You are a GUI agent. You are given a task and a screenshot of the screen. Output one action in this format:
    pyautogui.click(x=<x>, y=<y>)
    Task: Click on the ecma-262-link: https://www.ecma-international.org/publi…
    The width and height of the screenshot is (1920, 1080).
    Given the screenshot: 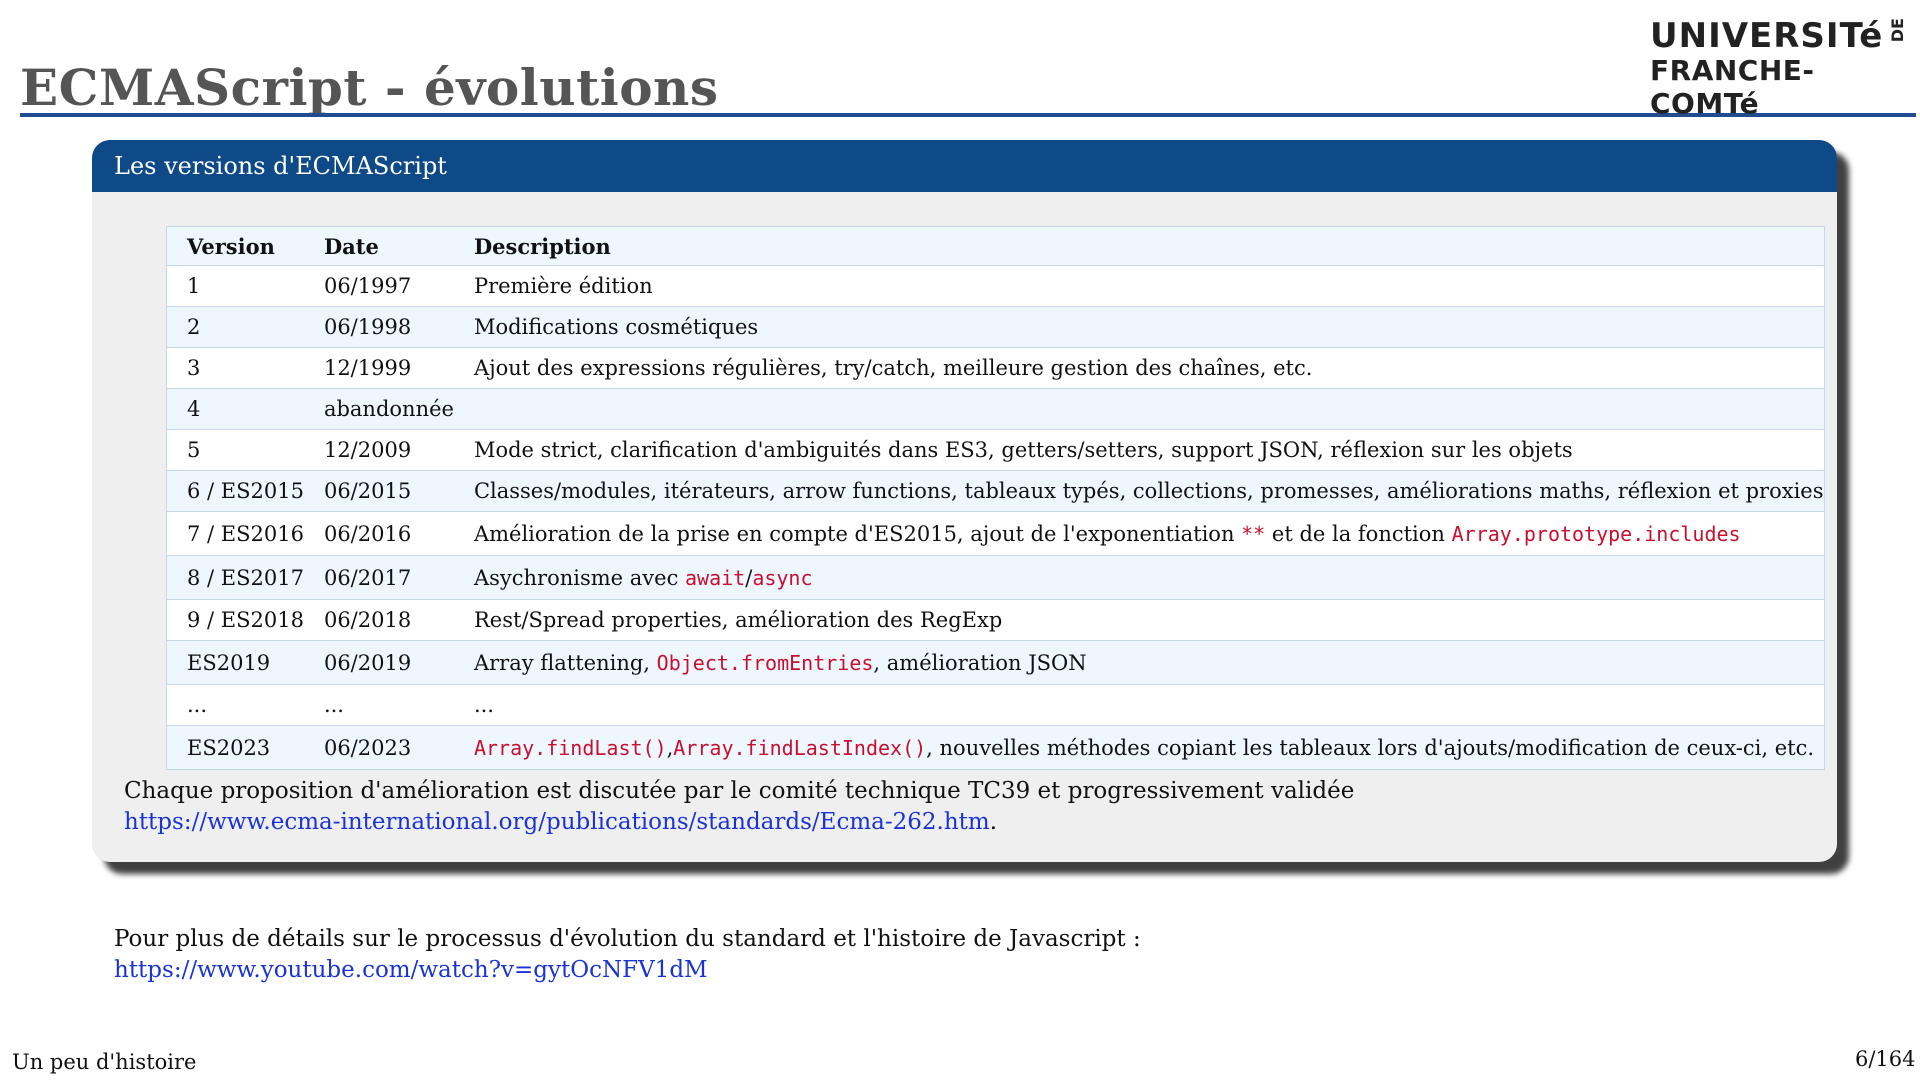 What is the action you would take?
    pyautogui.click(x=557, y=822)
    